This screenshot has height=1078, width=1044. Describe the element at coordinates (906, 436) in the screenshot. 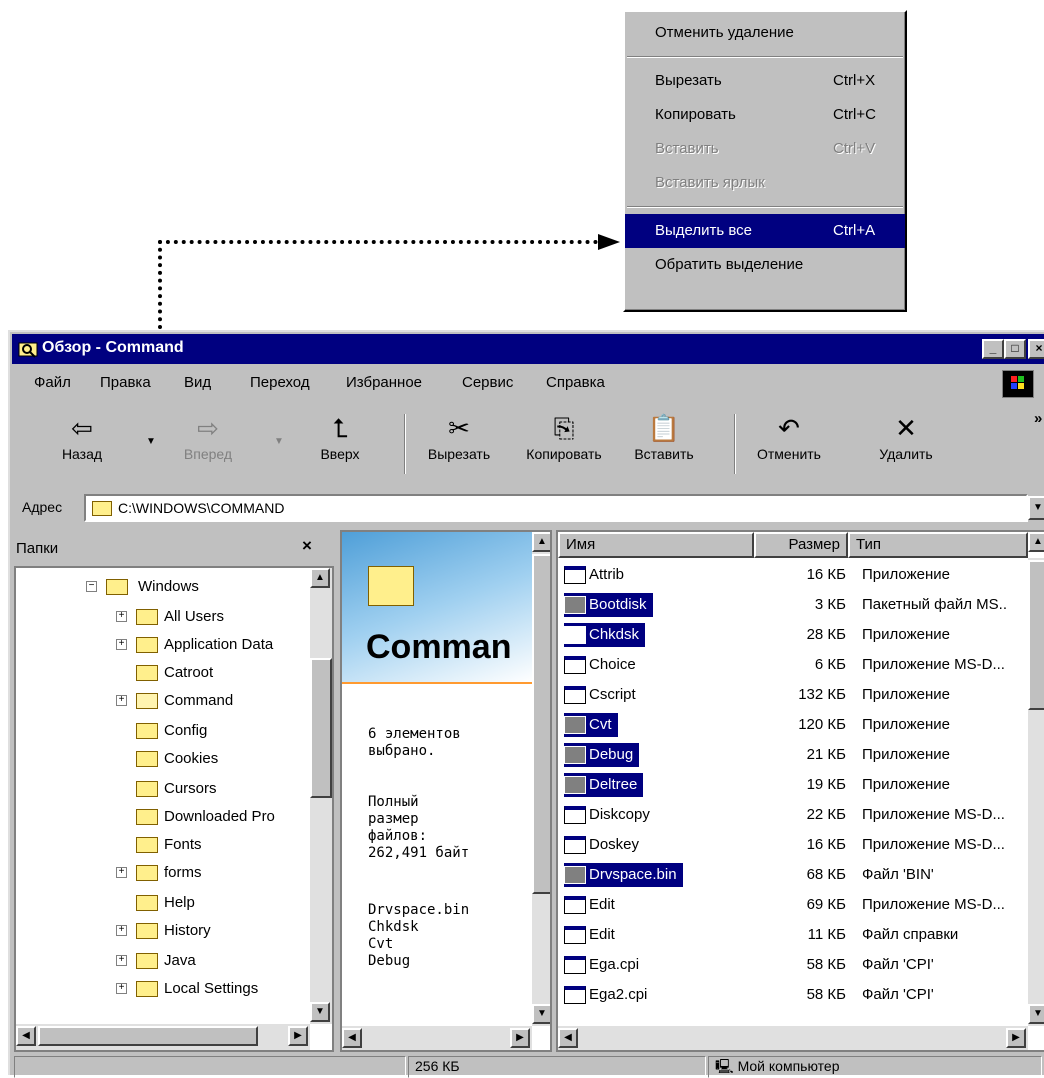

I see `delete-button: ✕ Удалить` at that location.